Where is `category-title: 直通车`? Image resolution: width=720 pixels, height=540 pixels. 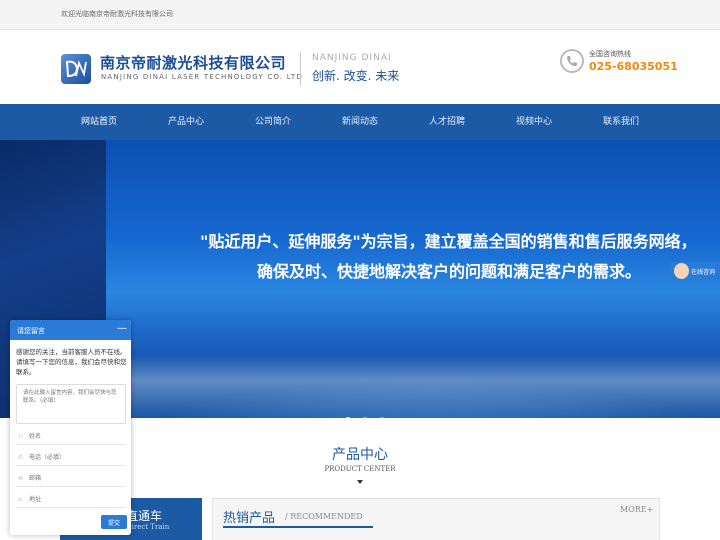 category-title: 直通车 is located at coordinates (144, 516).